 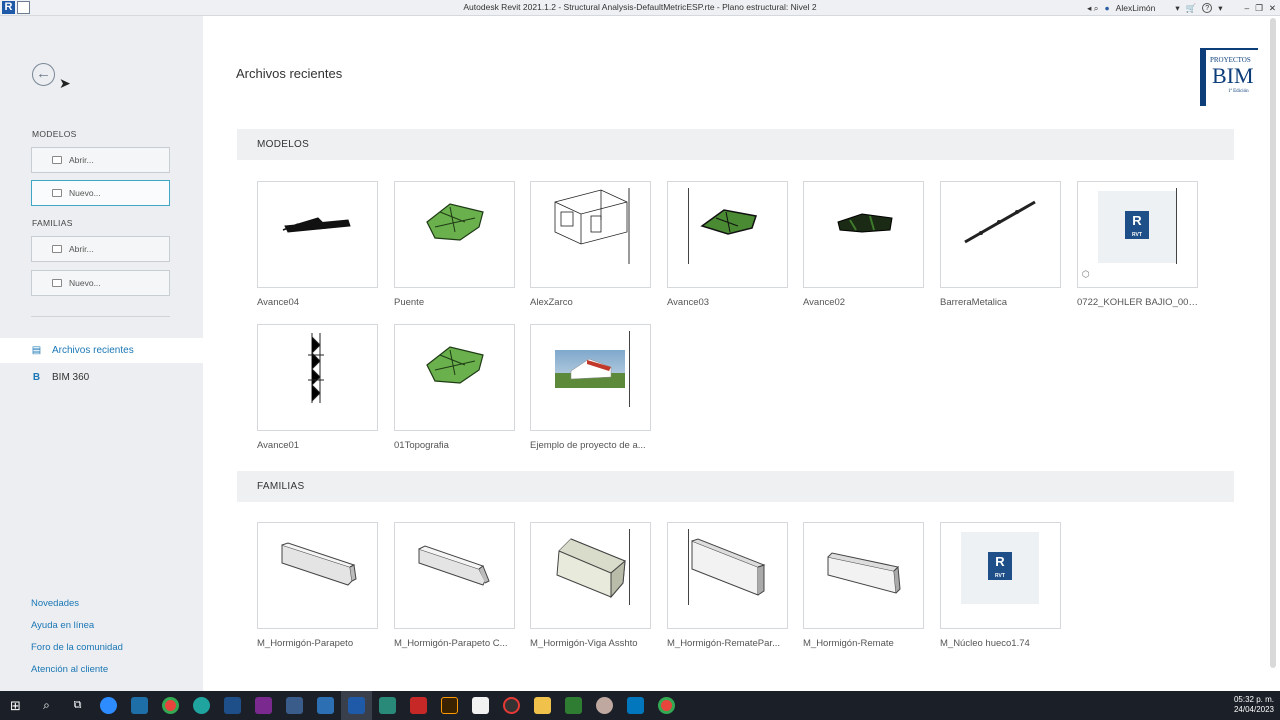 I want to click on model-card-barrerametalica: BarreraMetalica, so click(x=1000, y=244).